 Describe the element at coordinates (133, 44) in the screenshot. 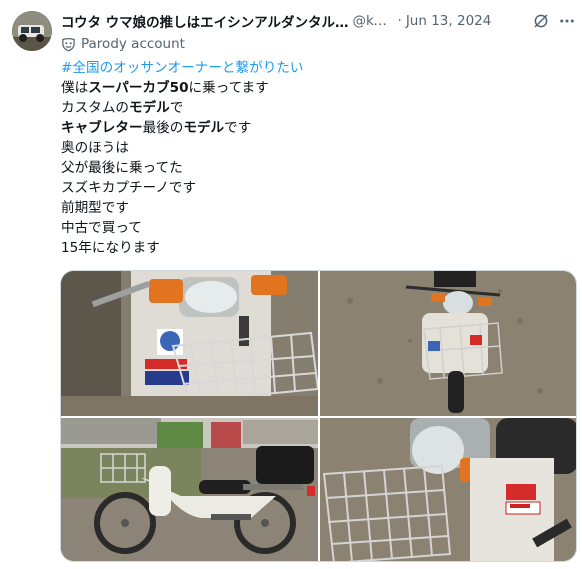

I see `parody-label-text: Parody account` at that location.